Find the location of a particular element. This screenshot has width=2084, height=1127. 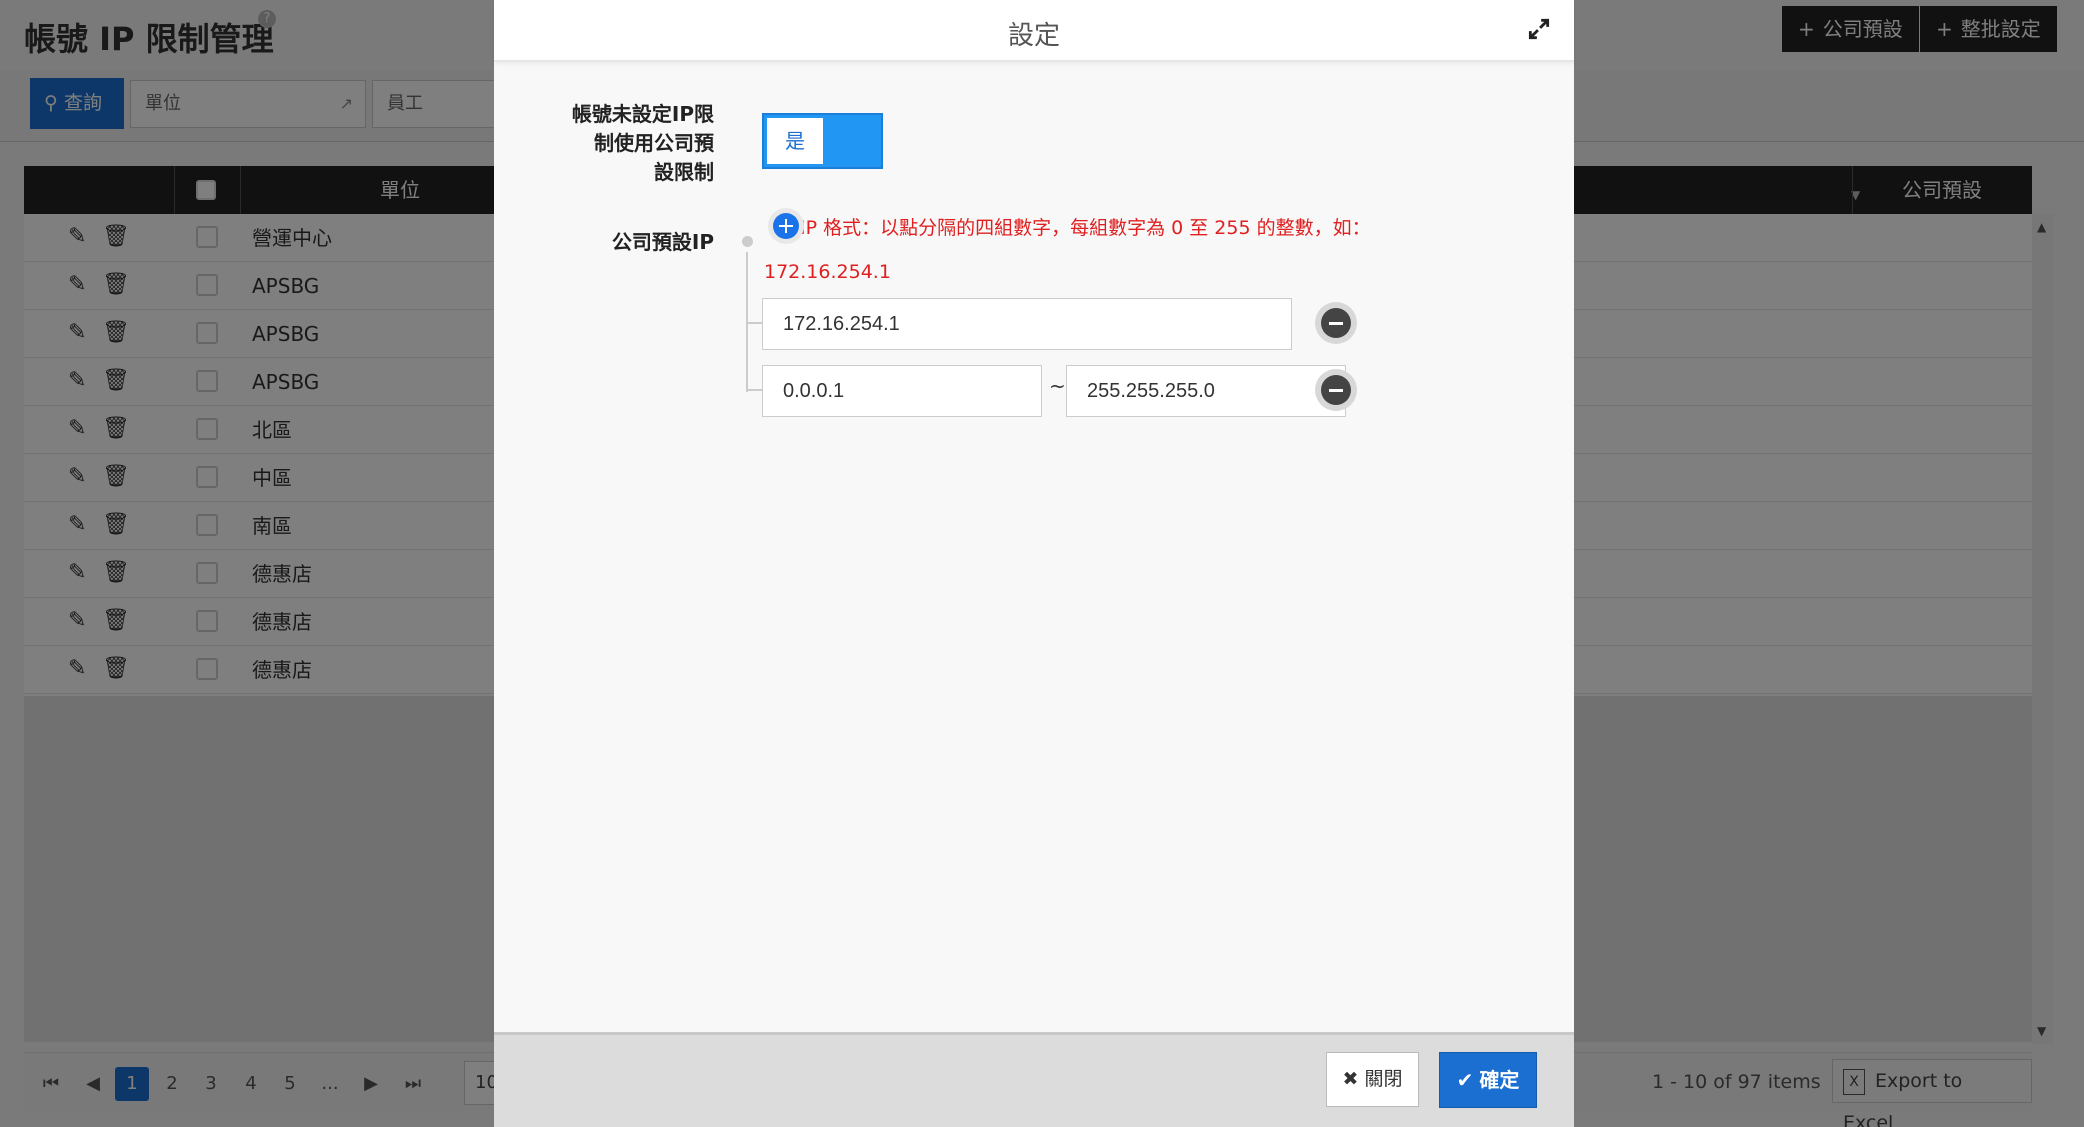

toggle-value: 是 is located at coordinates (795, 141).